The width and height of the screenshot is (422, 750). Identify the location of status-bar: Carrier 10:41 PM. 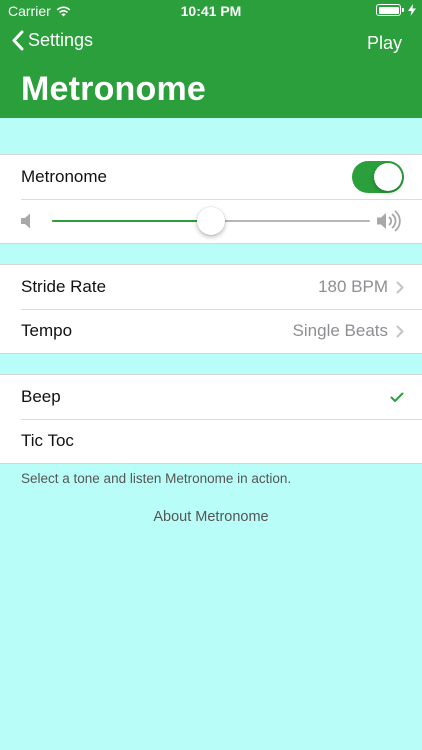
(211, 11).